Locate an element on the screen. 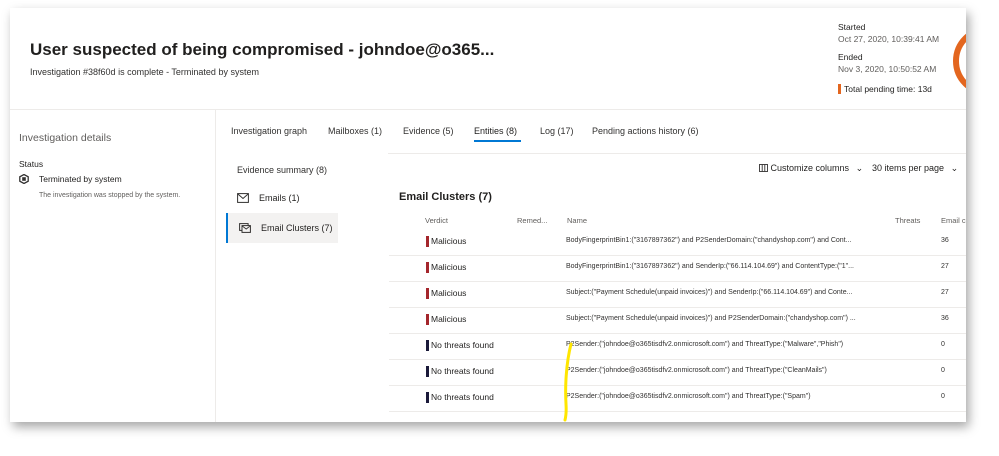 The image size is (999, 456). tab-mailboxes: Mailboxes (1) is located at coordinates (355, 131).